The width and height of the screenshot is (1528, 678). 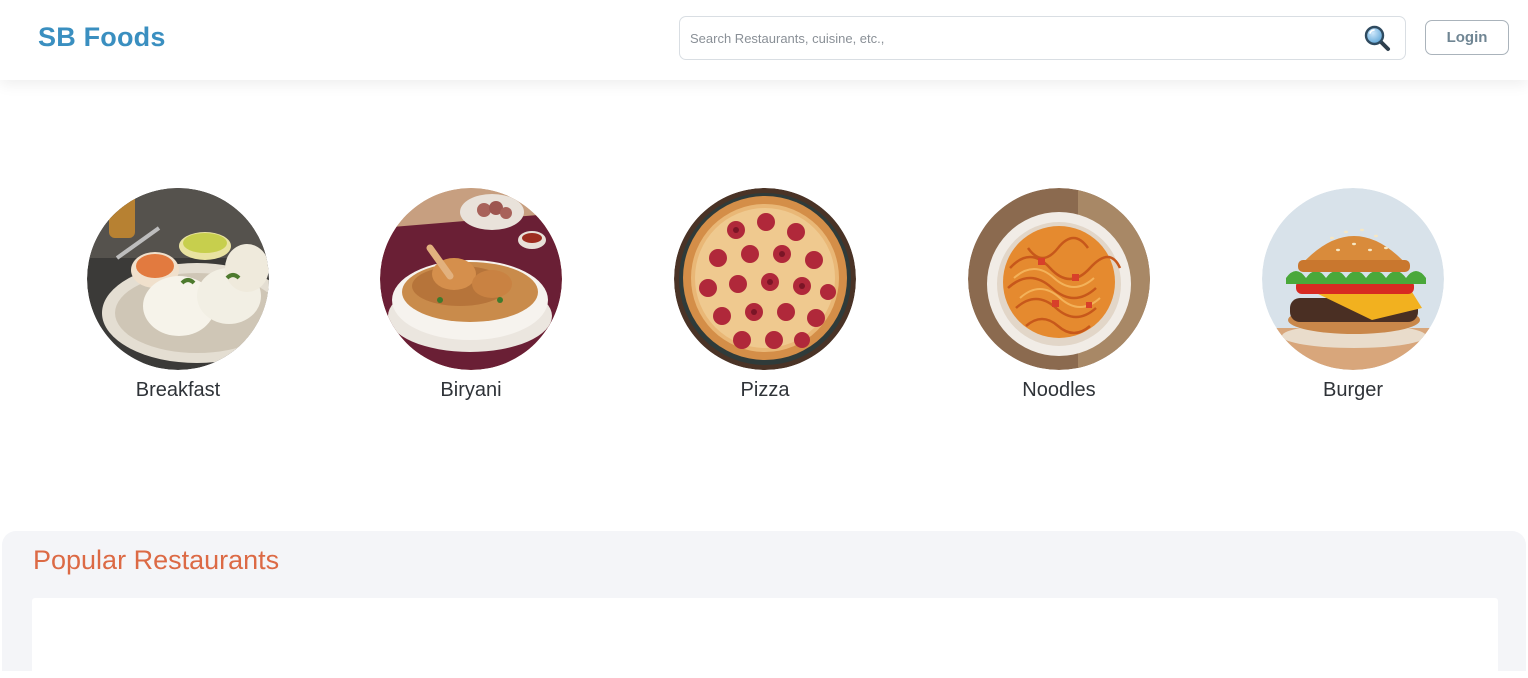 What do you see at coordinates (1059, 390) in the screenshot?
I see `category-label: Noodles` at bounding box center [1059, 390].